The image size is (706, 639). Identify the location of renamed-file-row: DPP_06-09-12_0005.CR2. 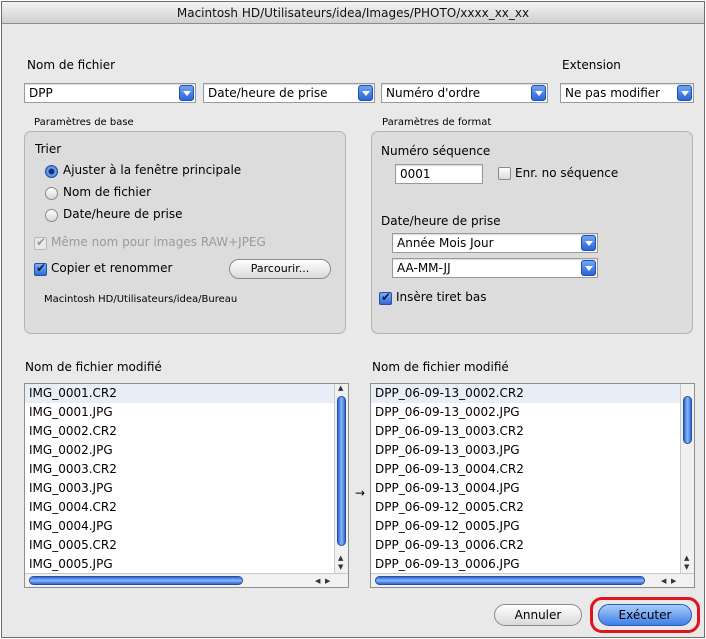
(526, 507).